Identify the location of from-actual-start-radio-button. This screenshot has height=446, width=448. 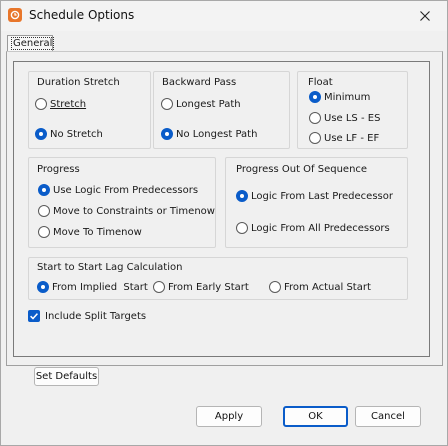
(275, 287).